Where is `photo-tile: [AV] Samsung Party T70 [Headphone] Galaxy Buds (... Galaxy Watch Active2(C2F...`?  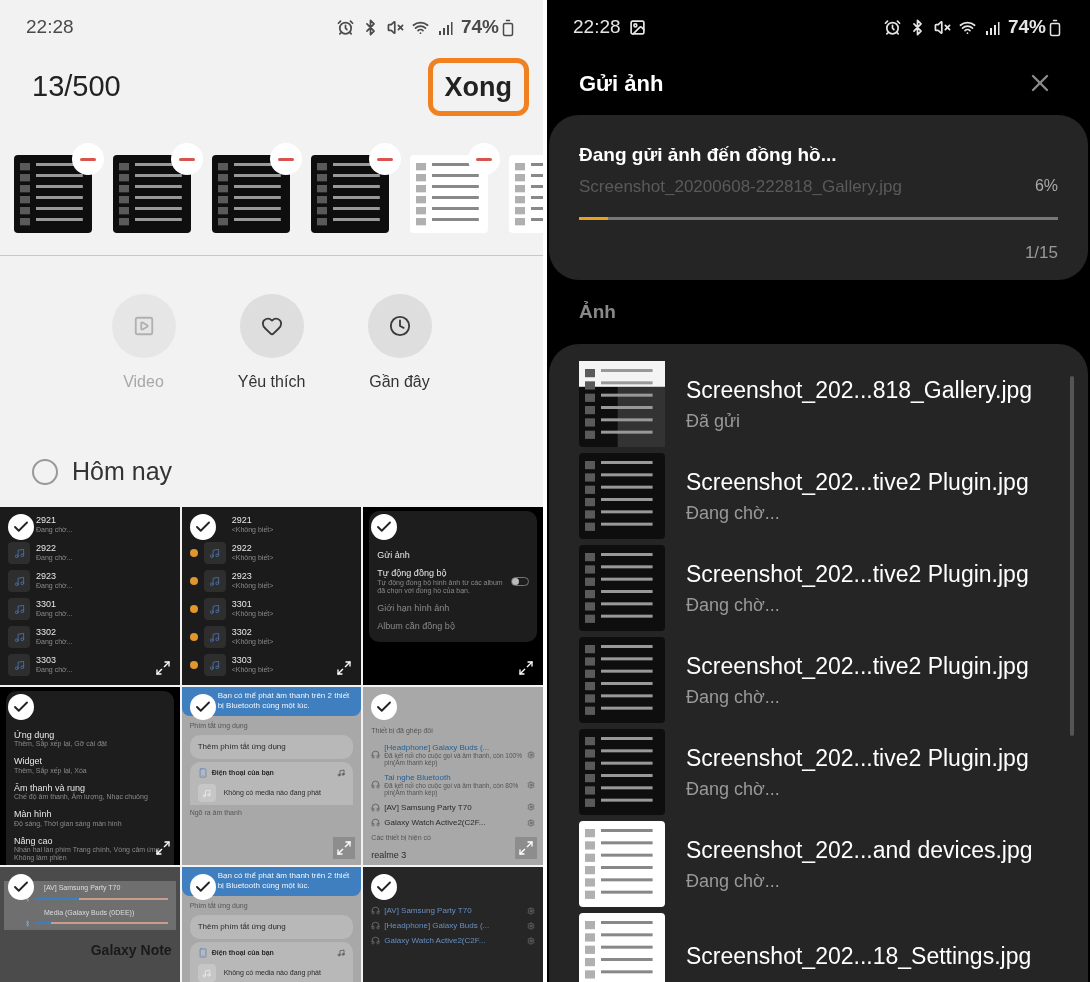
photo-tile: [AV] Samsung Party T70 [Headphone] Galaxy Buds (... Galaxy Watch Active2(C2F... is located at coordinates (453, 924).